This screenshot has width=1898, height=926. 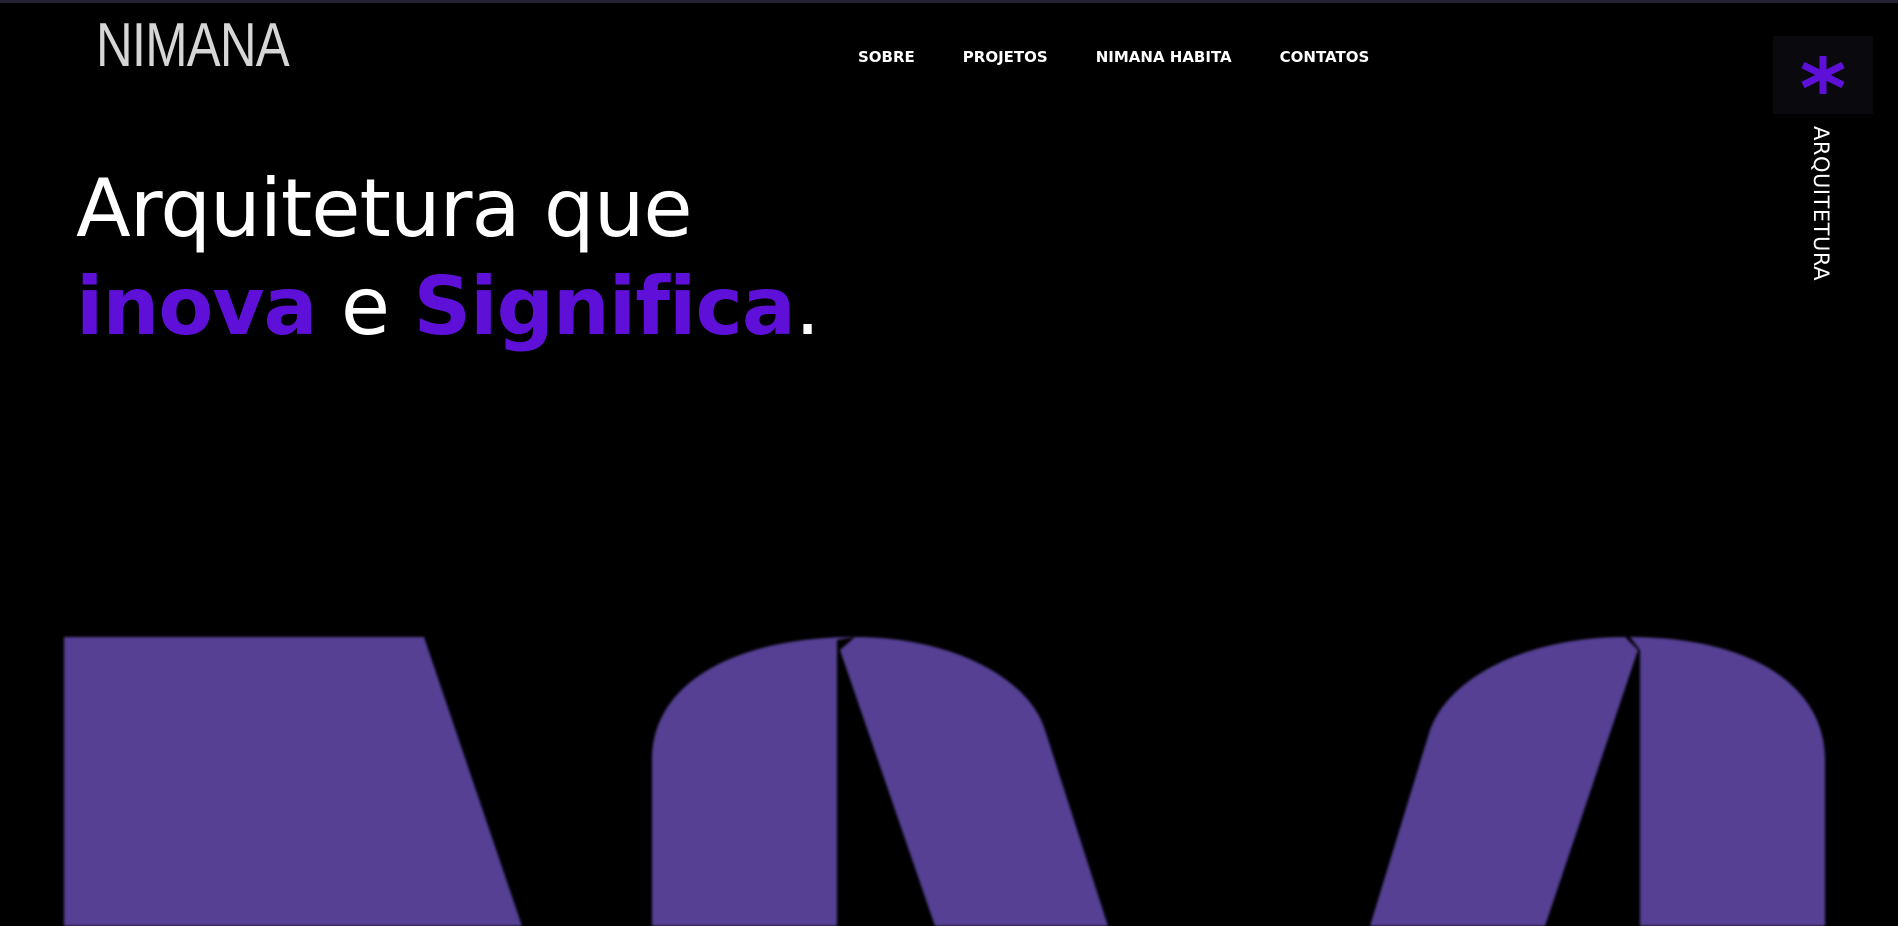 I want to click on hero-line-2: inova e Significa., so click(x=448, y=307).